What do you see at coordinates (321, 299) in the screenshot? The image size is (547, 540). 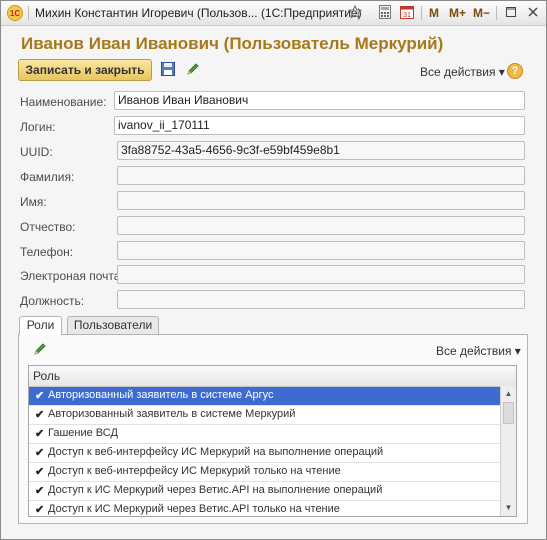 I see `position-field` at bounding box center [321, 299].